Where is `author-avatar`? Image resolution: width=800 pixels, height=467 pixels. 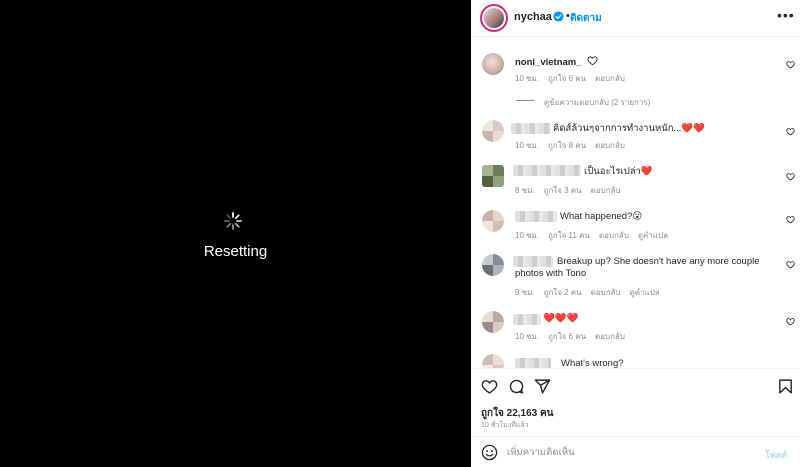
author-avatar is located at coordinates (494, 18).